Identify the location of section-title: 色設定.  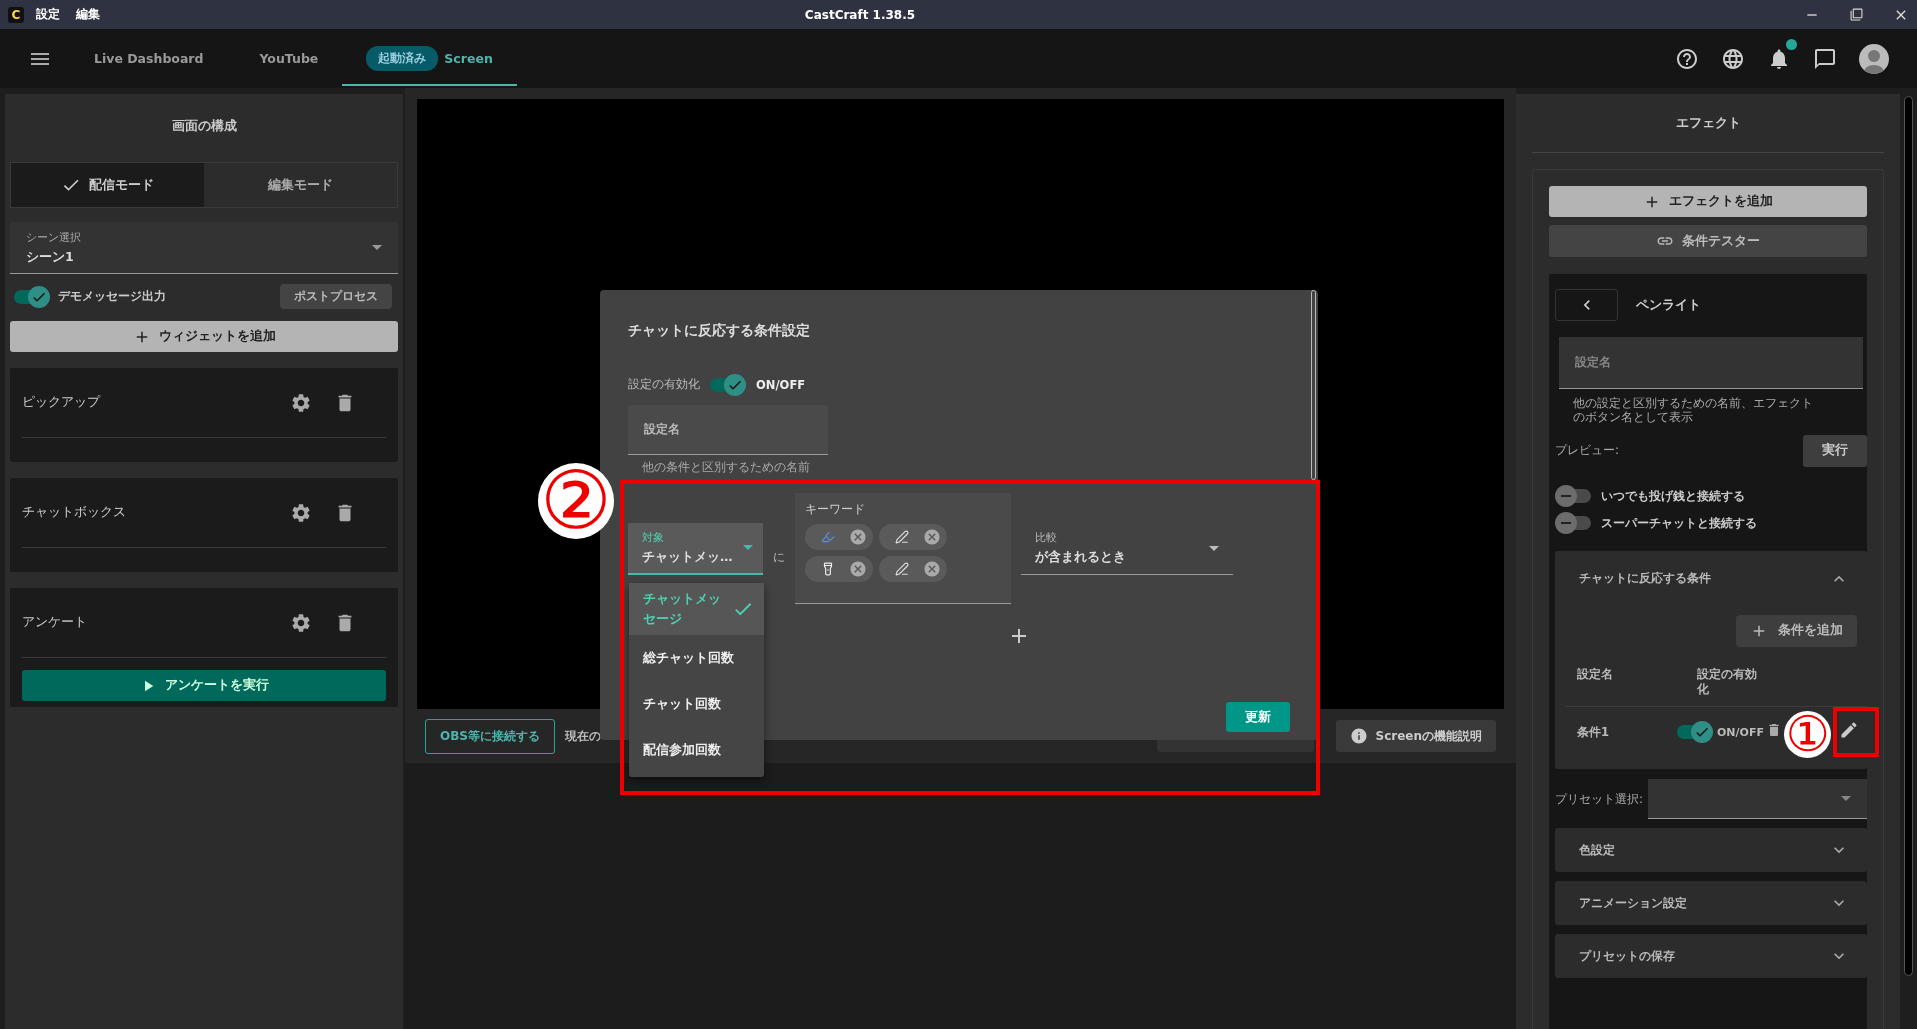
(1597, 850).